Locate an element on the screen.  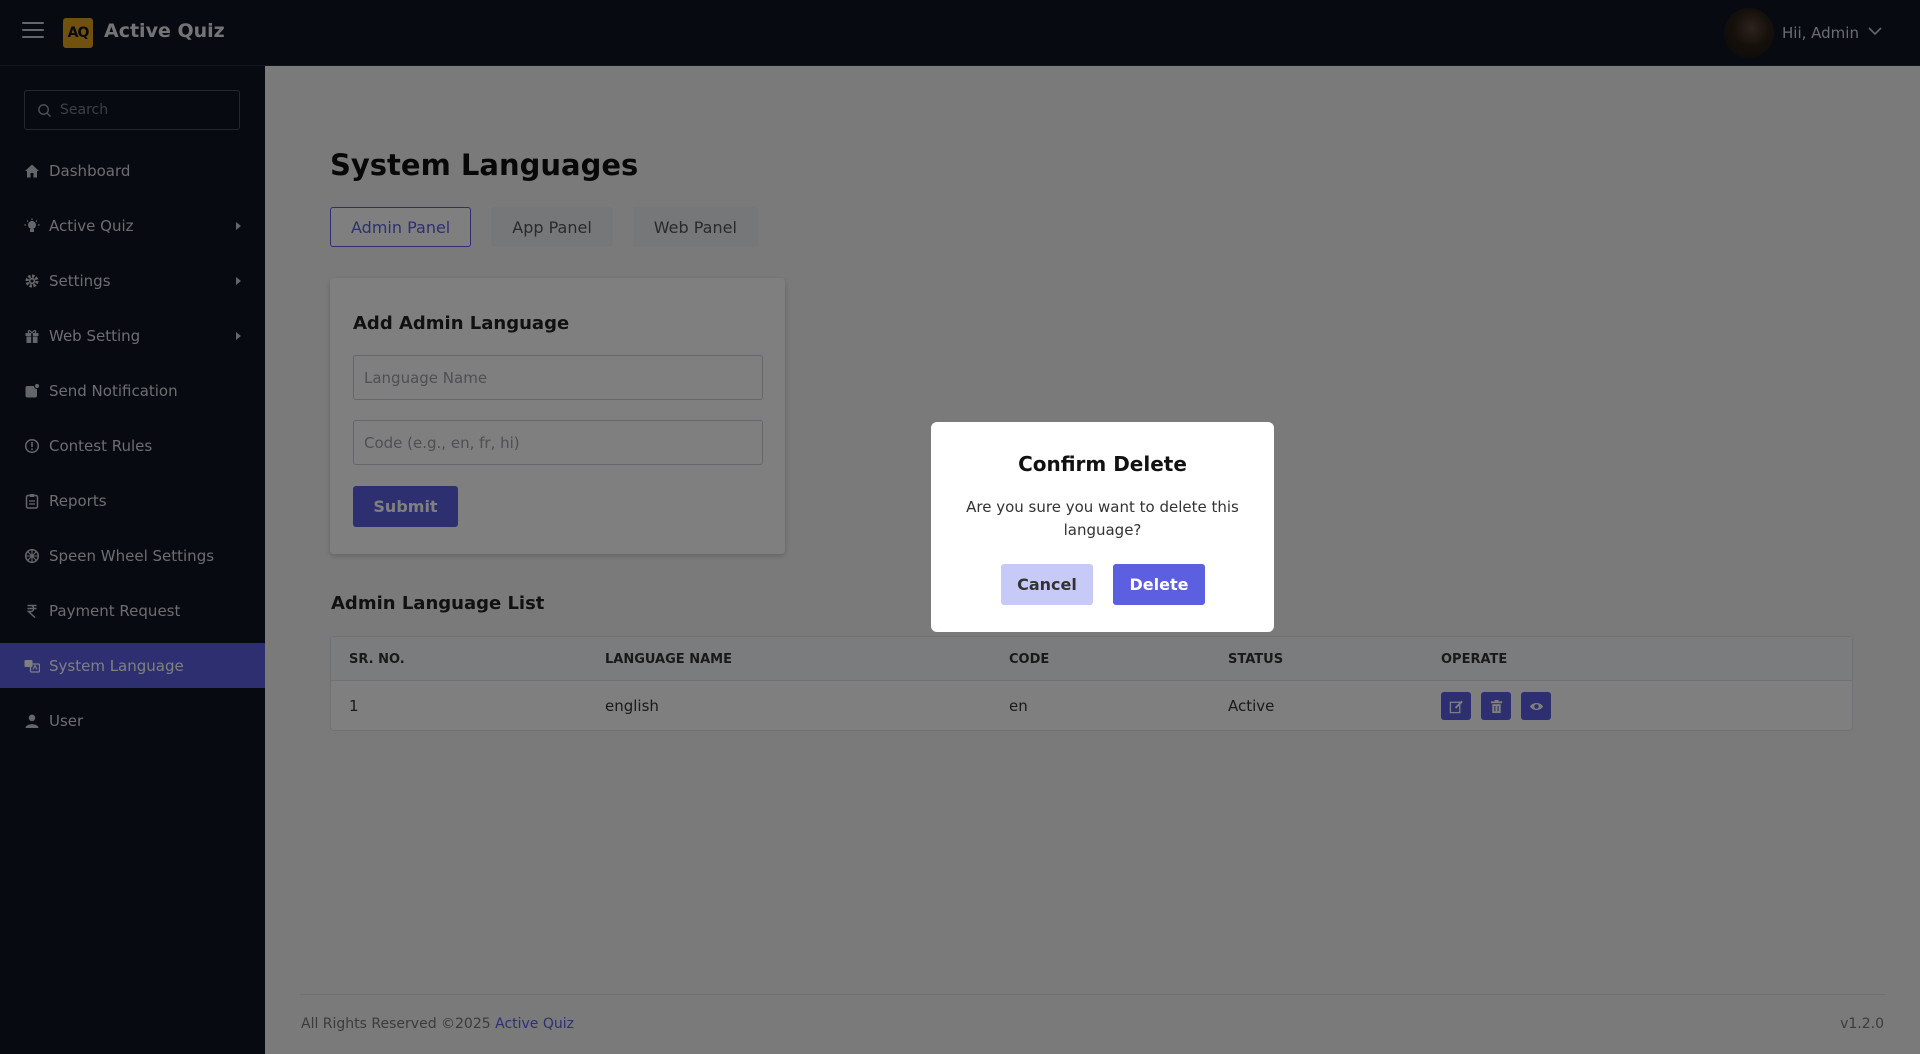
cancel-button: Cancel is located at coordinates (1047, 584).